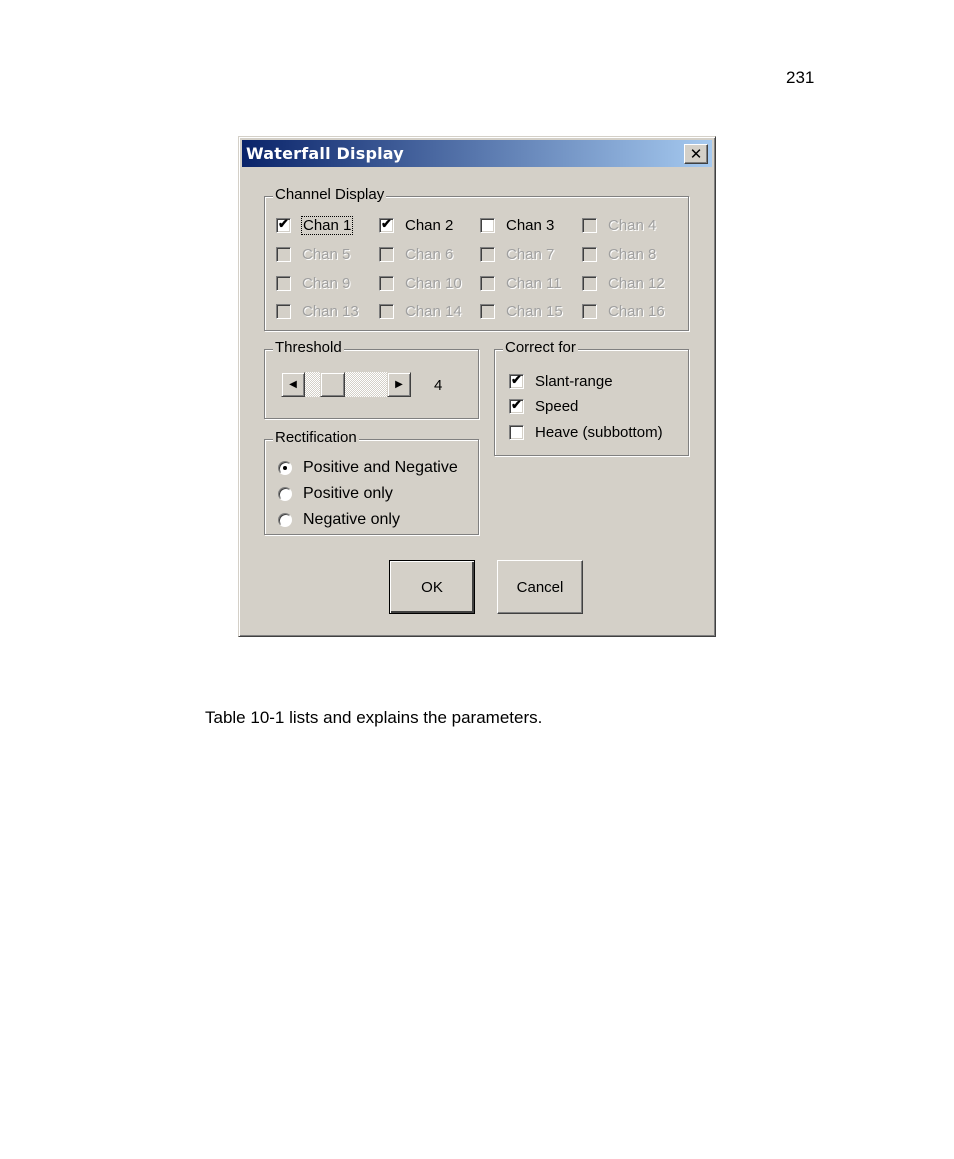  What do you see at coordinates (433, 283) in the screenshot?
I see `channel-label: Chan 10` at bounding box center [433, 283].